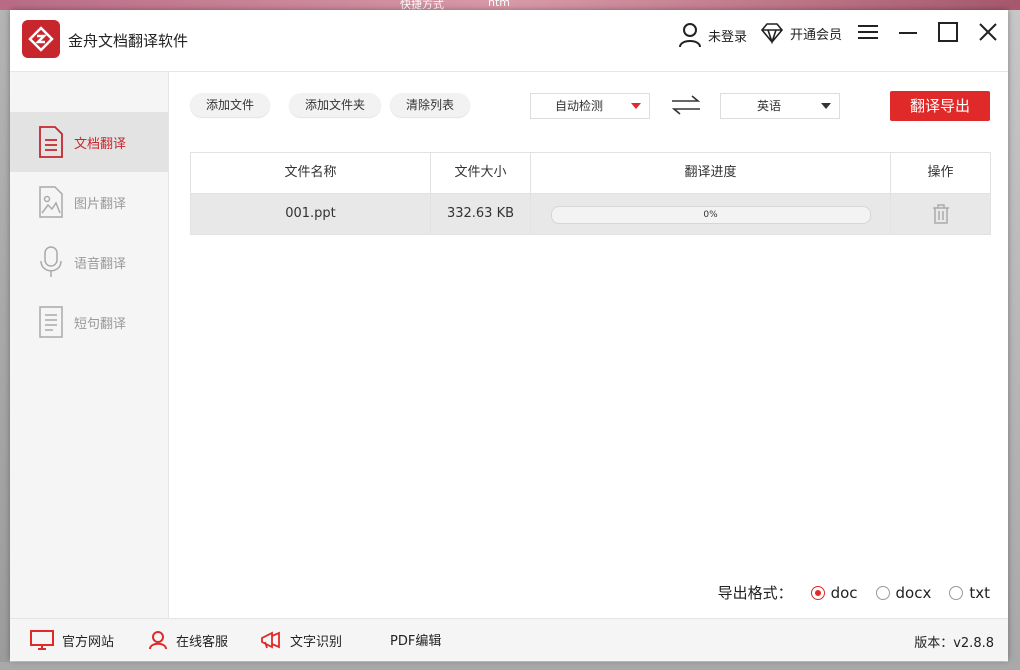 Image resolution: width=1020 pixels, height=670 pixels. I want to click on microphone-icon, so click(51, 261).